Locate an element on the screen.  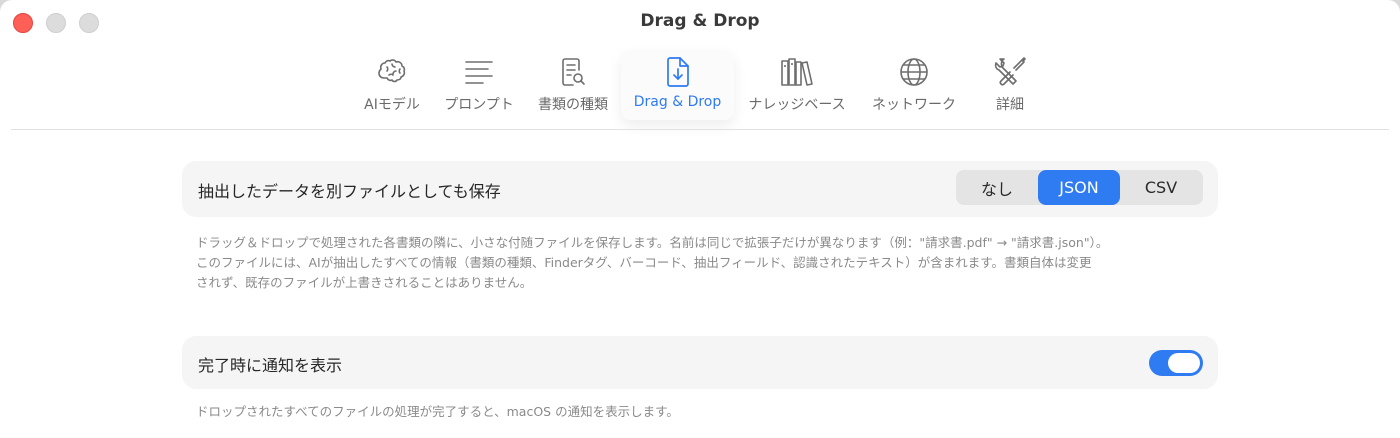
window-title: Drag & Drop is located at coordinates (700, 21).